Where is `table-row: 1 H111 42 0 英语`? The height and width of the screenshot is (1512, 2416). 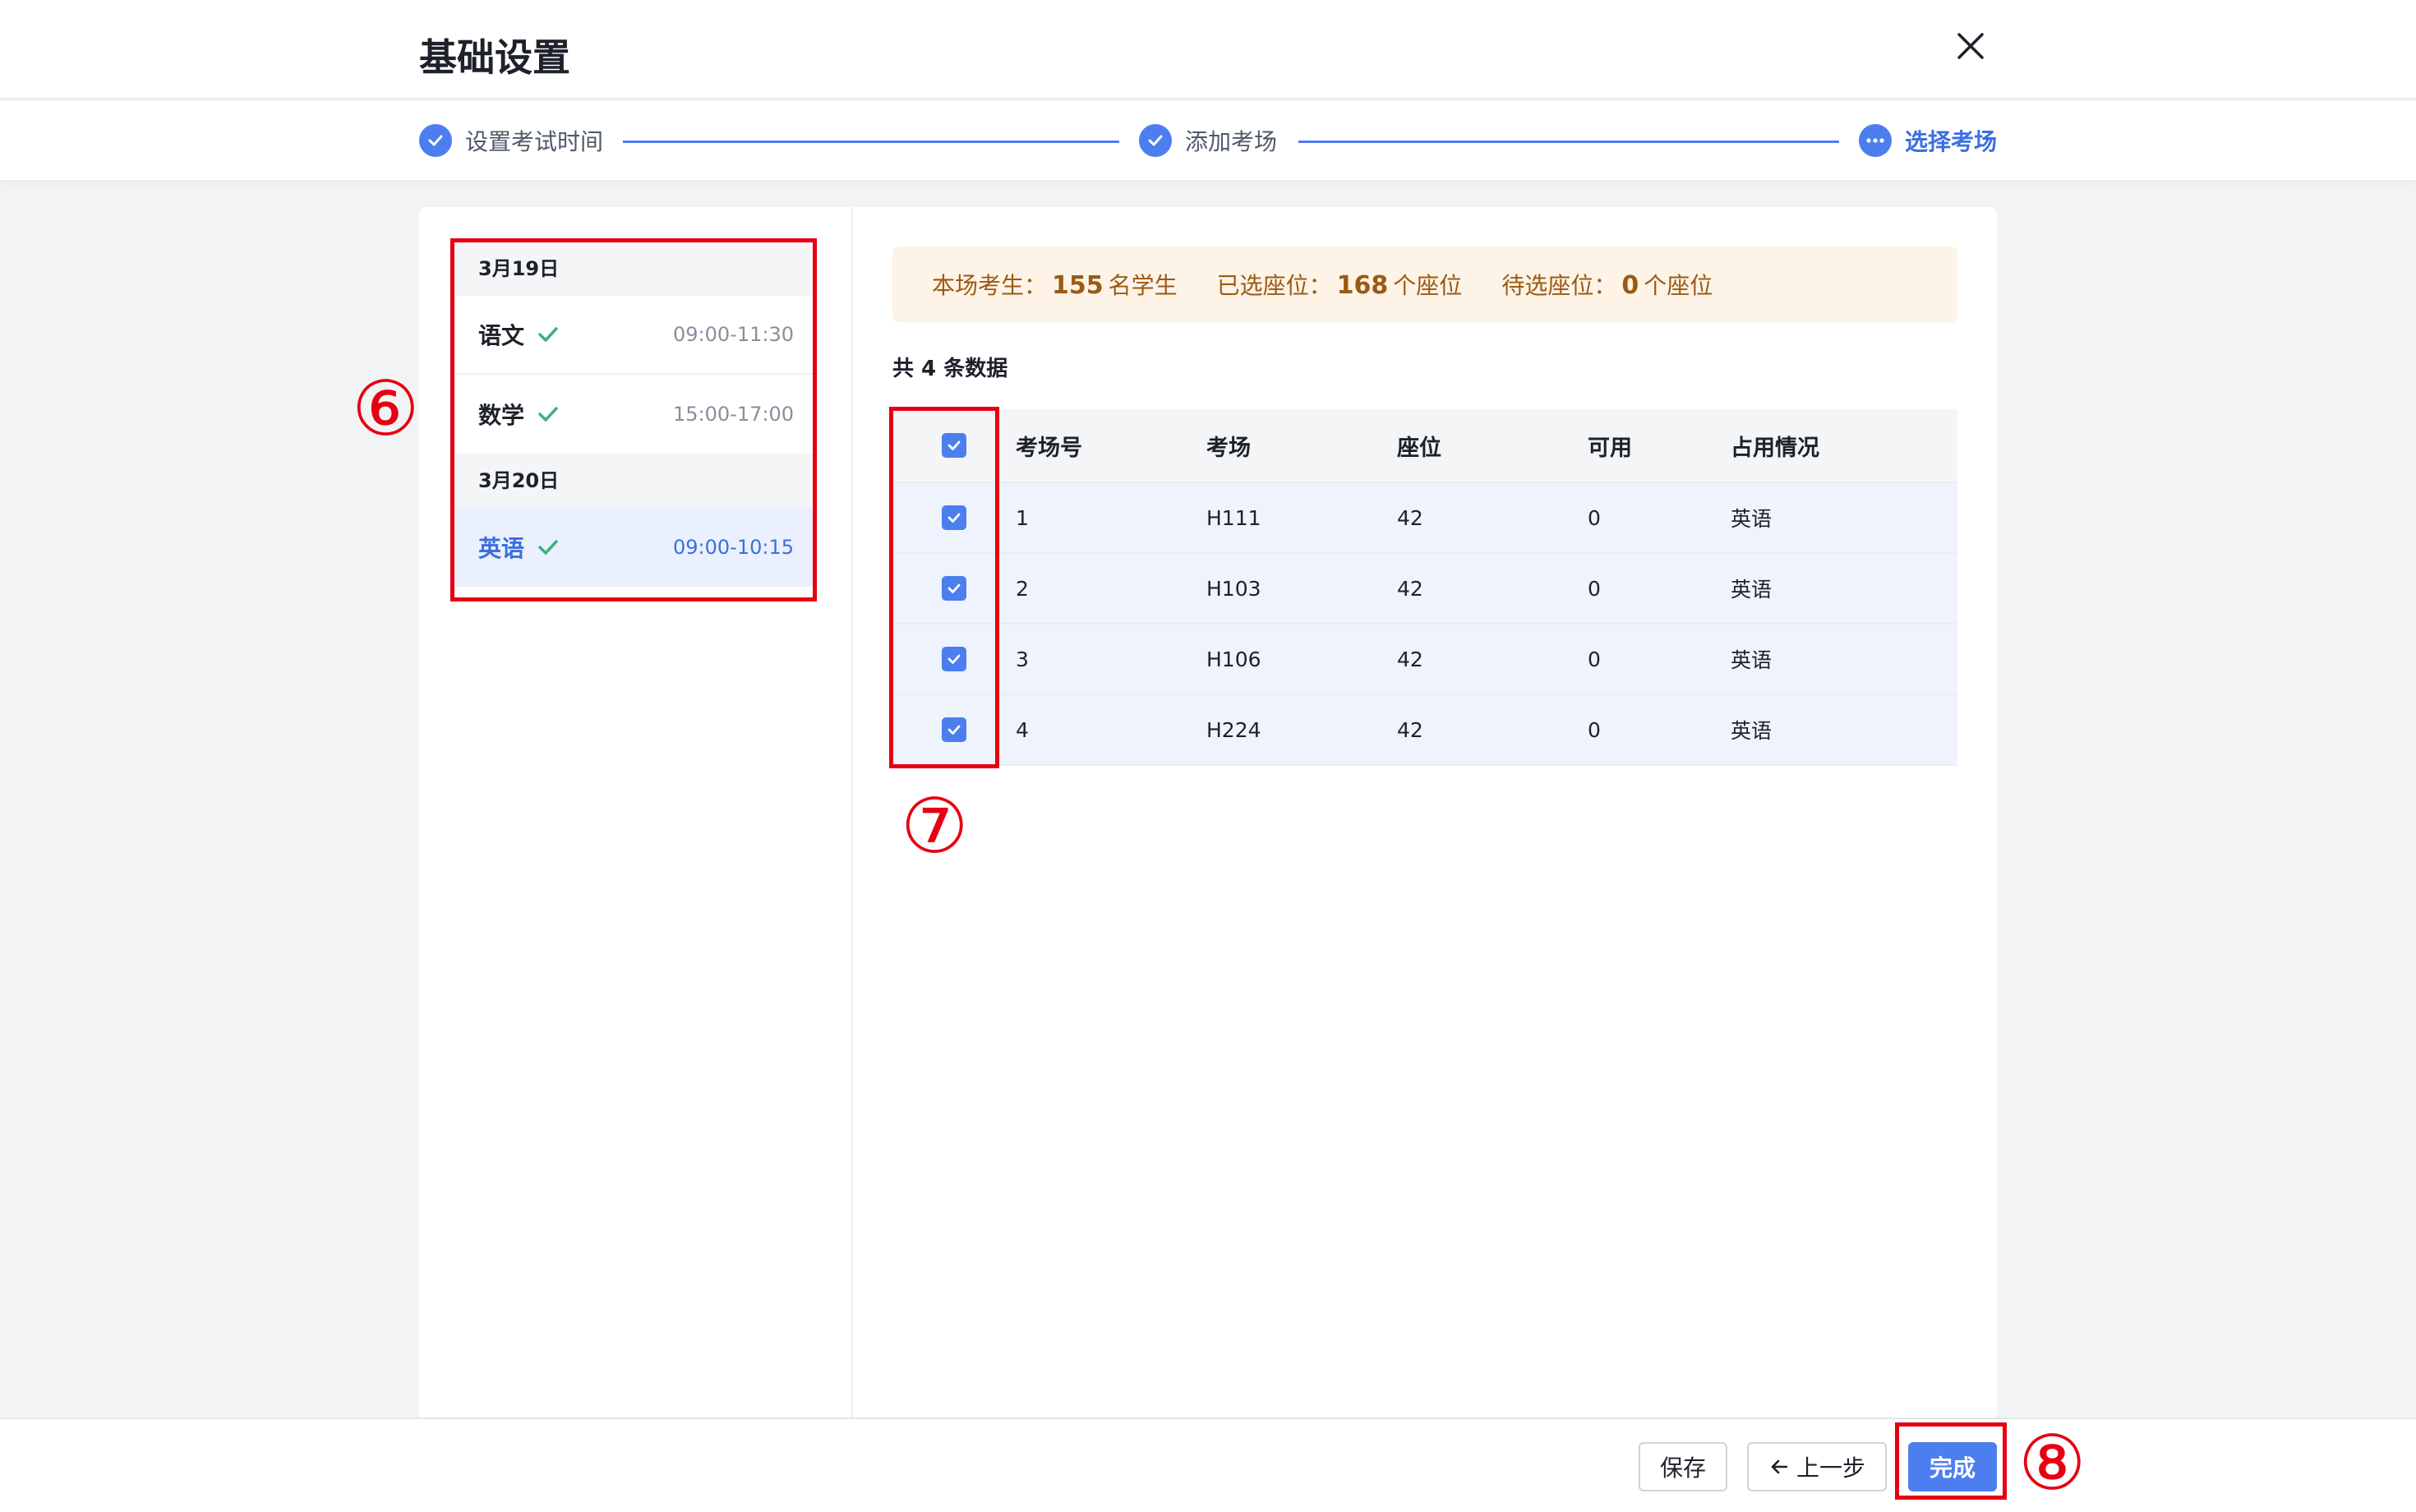
table-row: 1 H111 42 0 英语 is located at coordinates (1425, 518).